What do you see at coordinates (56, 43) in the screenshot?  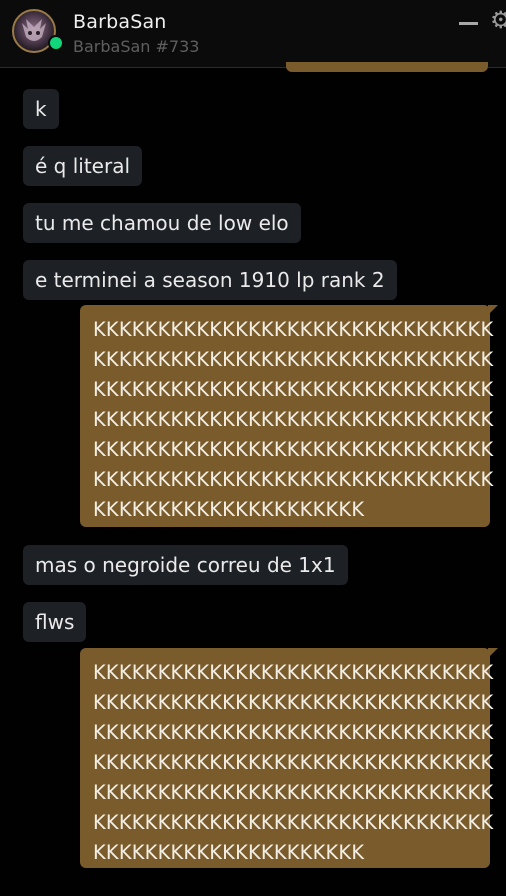 I see `online-status-indicator` at bounding box center [56, 43].